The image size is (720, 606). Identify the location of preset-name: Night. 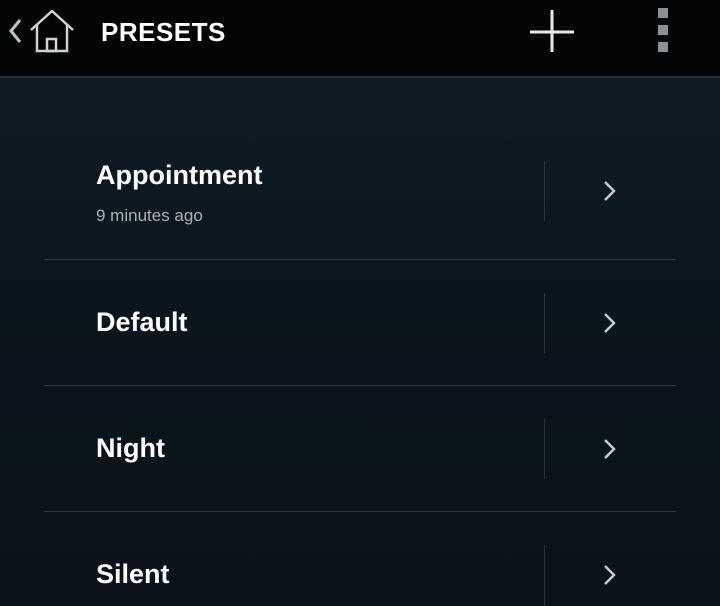
(130, 448).